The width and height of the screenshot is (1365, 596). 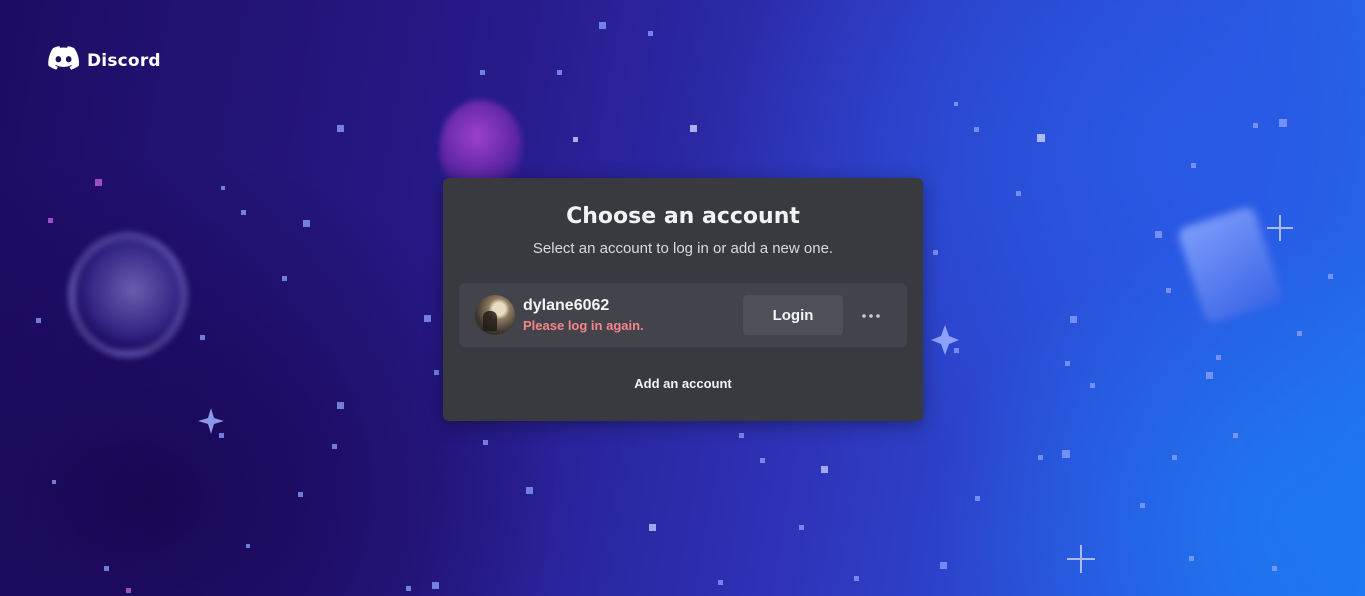 What do you see at coordinates (566, 305) in the screenshot?
I see `account-username: dylane6062` at bounding box center [566, 305].